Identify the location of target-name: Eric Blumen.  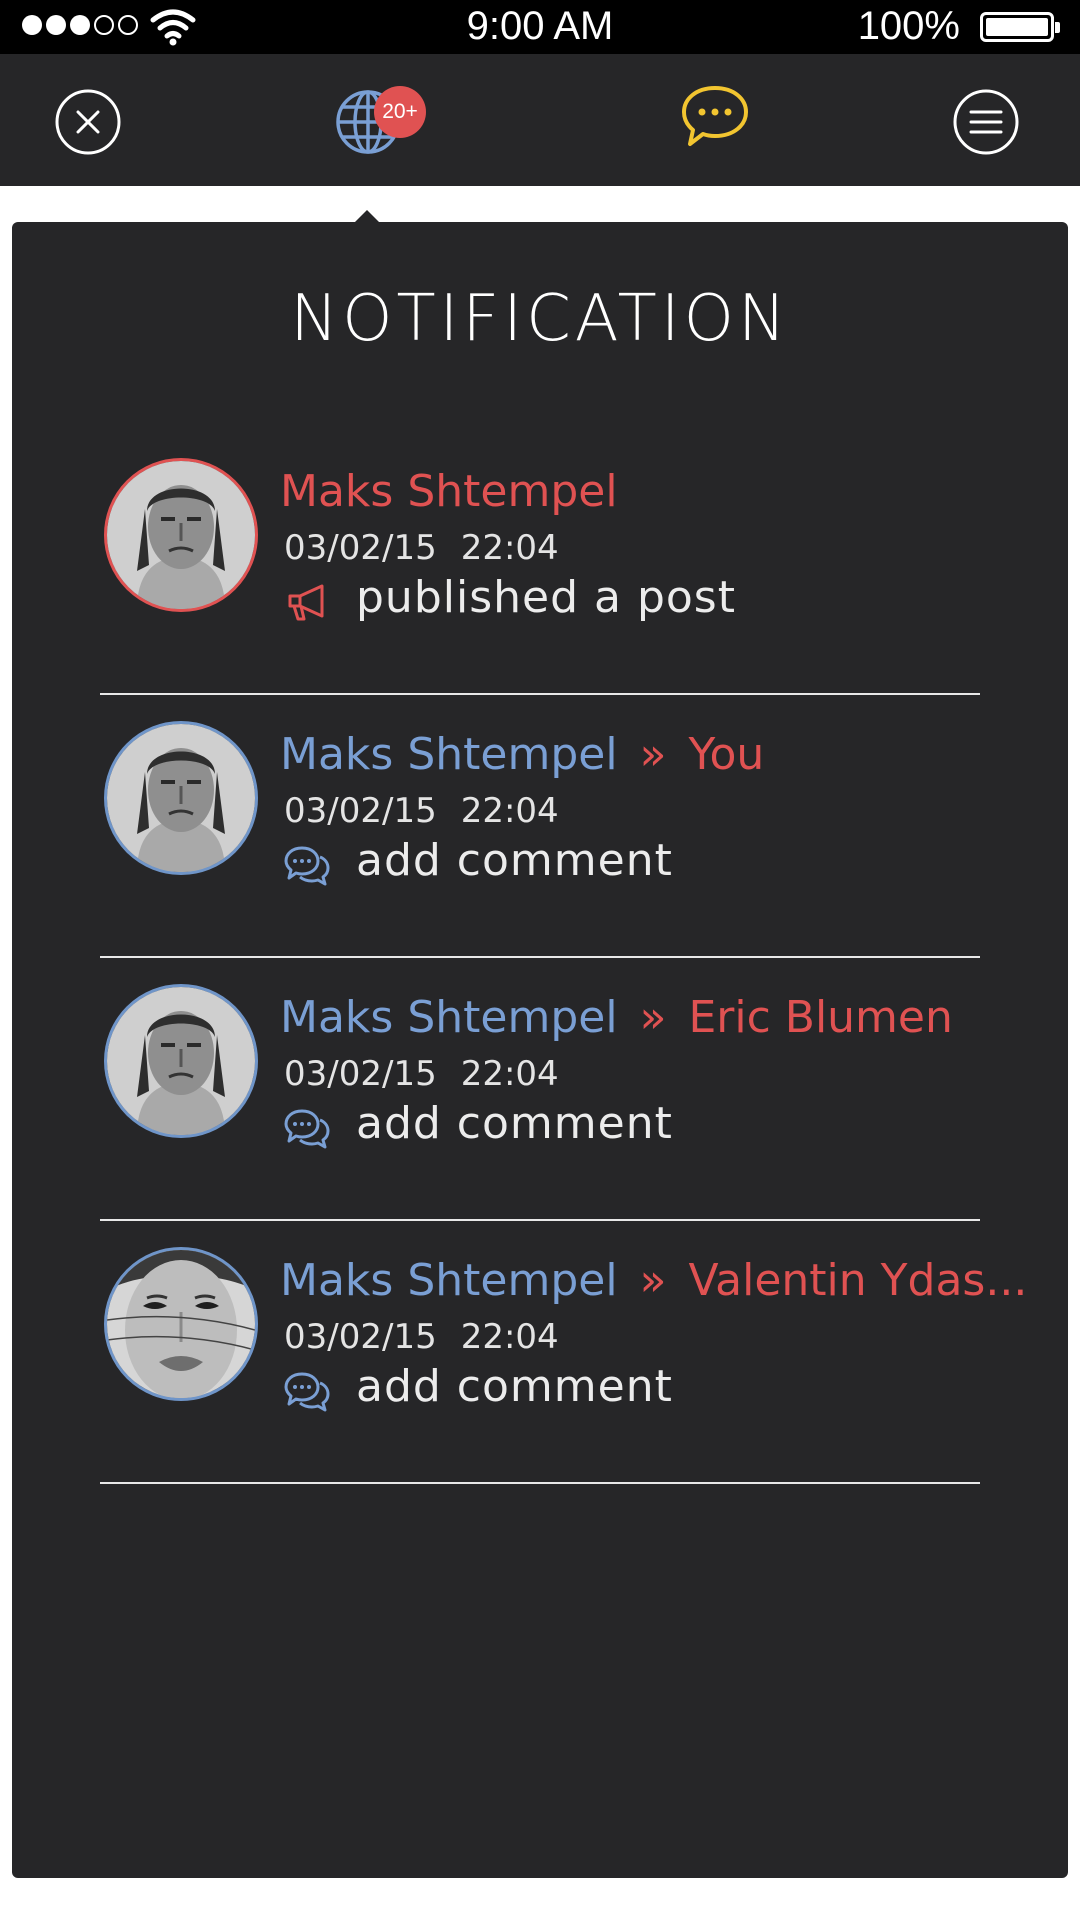
(820, 1017).